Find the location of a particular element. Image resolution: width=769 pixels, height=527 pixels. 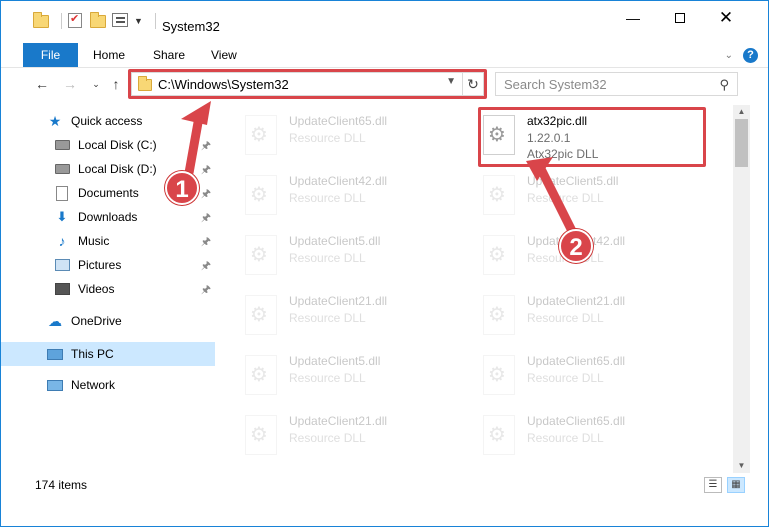

nav-item-this-pc: This PC is located at coordinates (108, 354).